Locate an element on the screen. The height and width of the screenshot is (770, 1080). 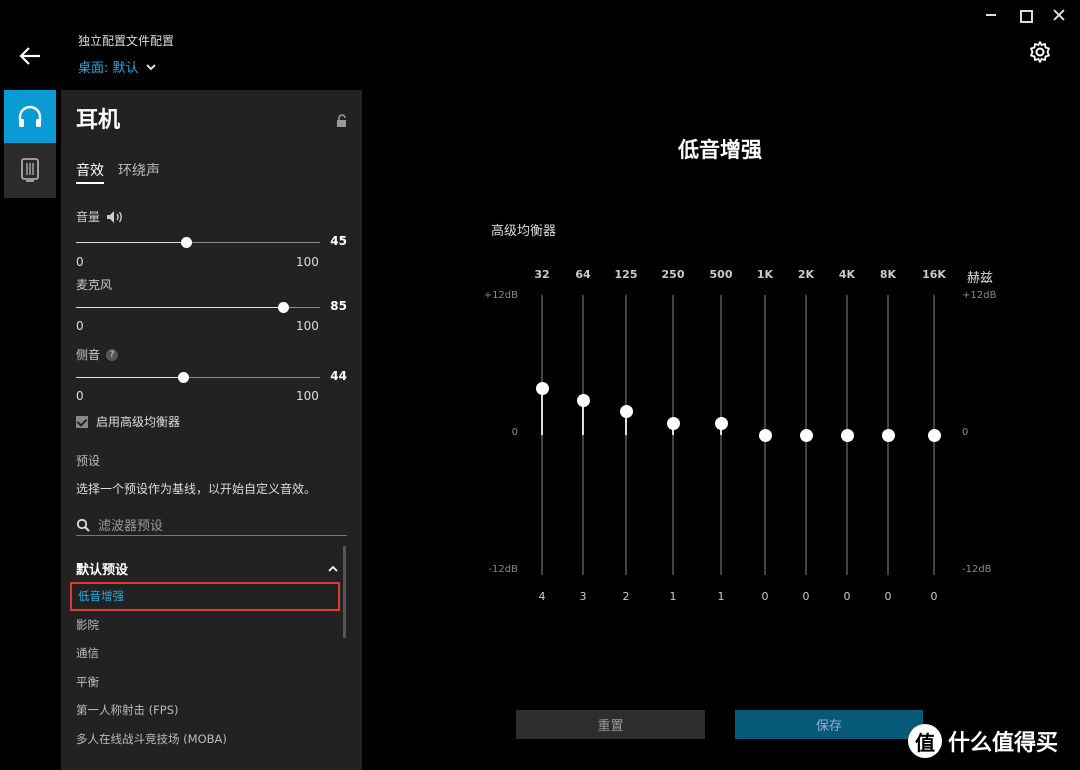
device-rail is located at coordinates (30, 144).